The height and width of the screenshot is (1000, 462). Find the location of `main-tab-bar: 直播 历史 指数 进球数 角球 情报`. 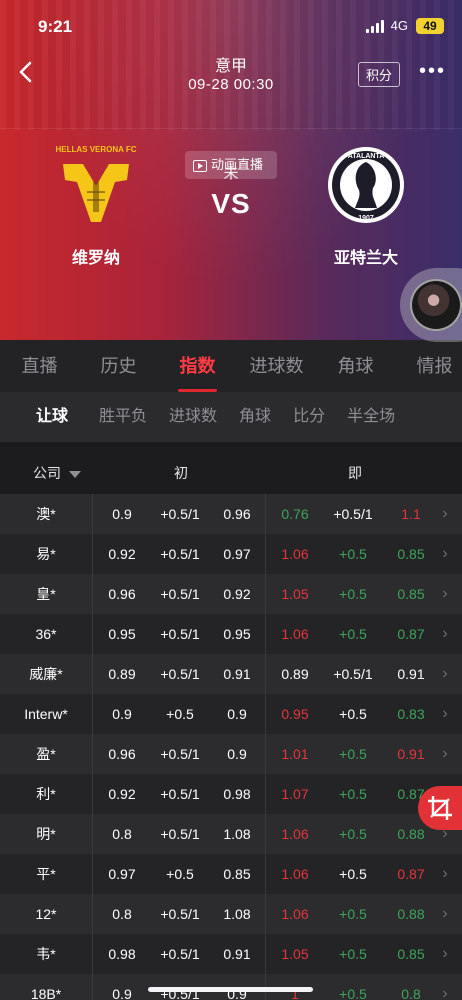

main-tab-bar: 直播 历史 指数 进球数 角球 情报 is located at coordinates (231, 366).